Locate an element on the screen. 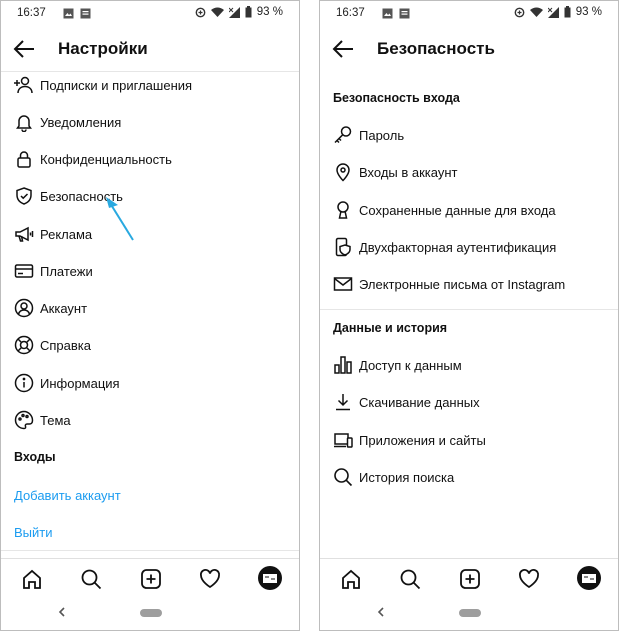  menu-item-label: Доступ к данным is located at coordinates (410, 365).